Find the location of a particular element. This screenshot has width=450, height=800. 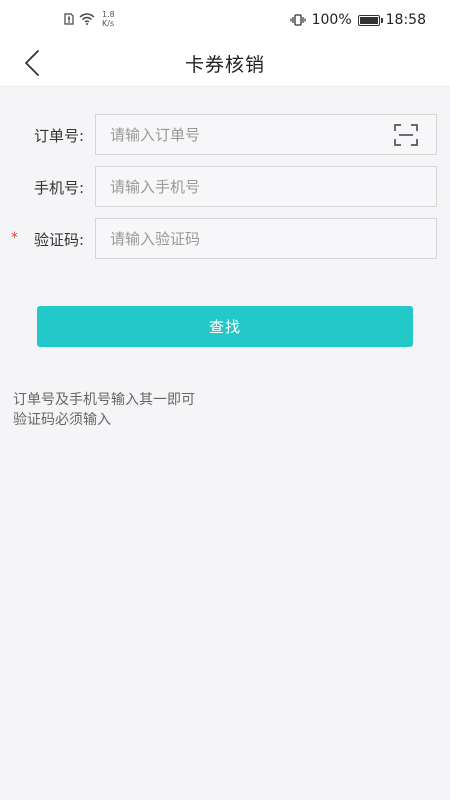

battery-level is located at coordinates (368, 20).